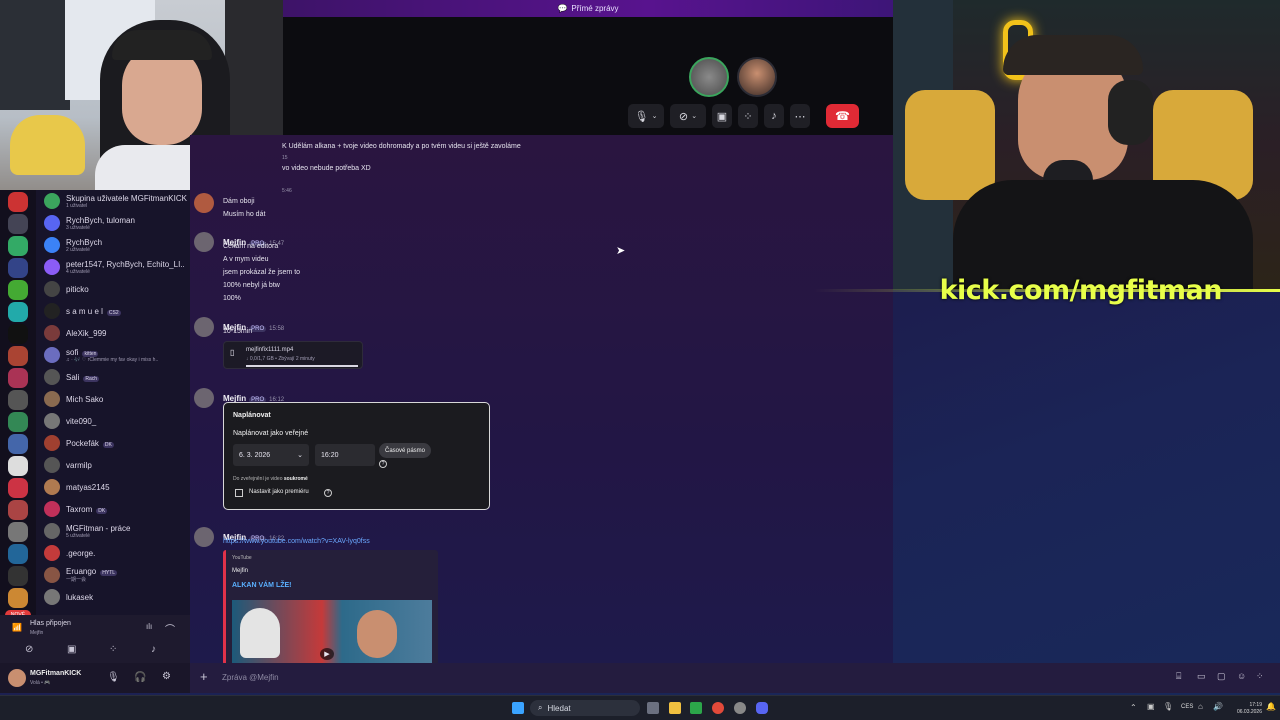  I want to click on user-name: MGFitmanKICK, so click(55, 673).